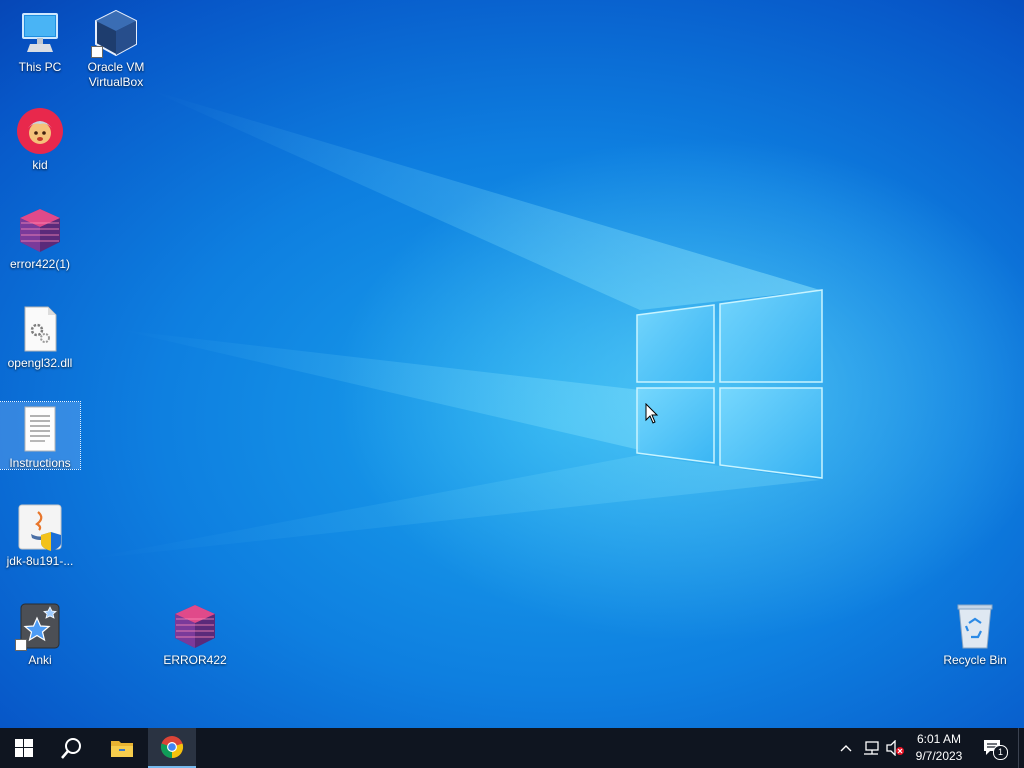 This screenshot has height=768, width=1024. I want to click on icon-label: ERROR422, so click(195, 660).